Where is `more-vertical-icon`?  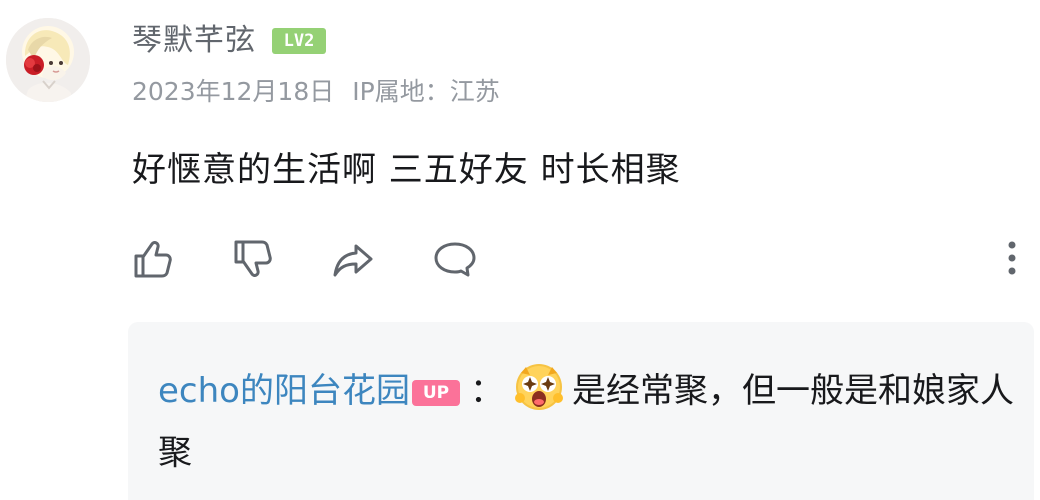
more-vertical-icon is located at coordinates (1012, 258).